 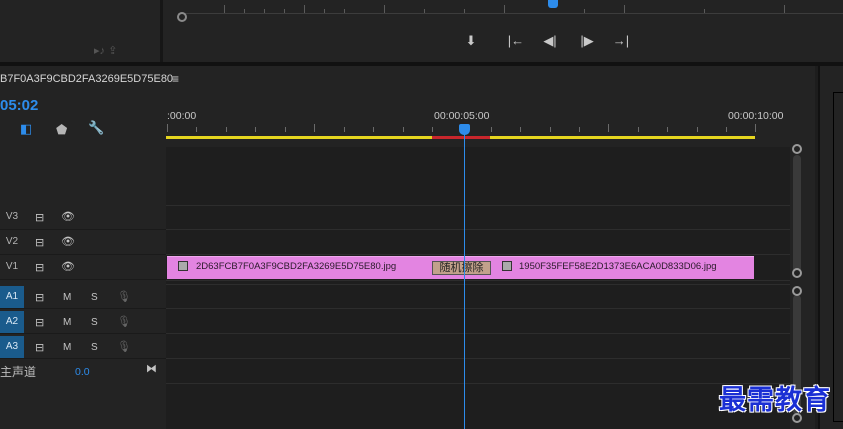 What do you see at coordinates (61, 130) in the screenshot?
I see `linked-selection-icon: ⬟` at bounding box center [61, 130].